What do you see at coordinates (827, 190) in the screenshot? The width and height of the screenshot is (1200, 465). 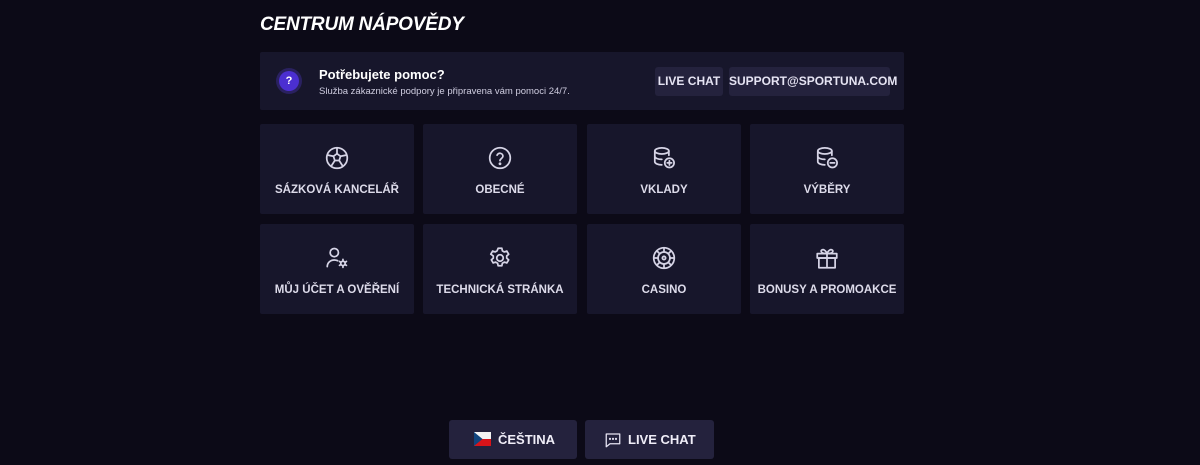 I see `category-label: VÝBĚRY` at bounding box center [827, 190].